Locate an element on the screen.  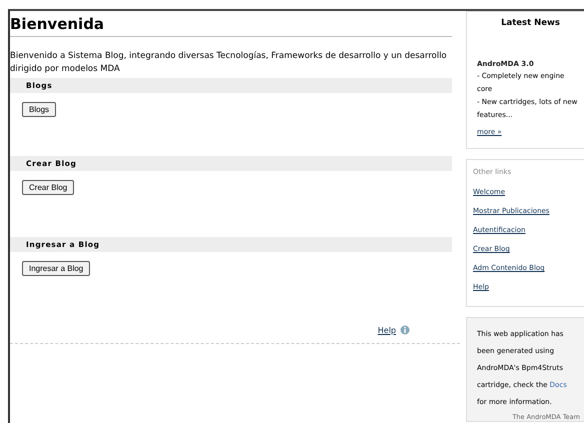
section-button: Crear Blog is located at coordinates (48, 187).